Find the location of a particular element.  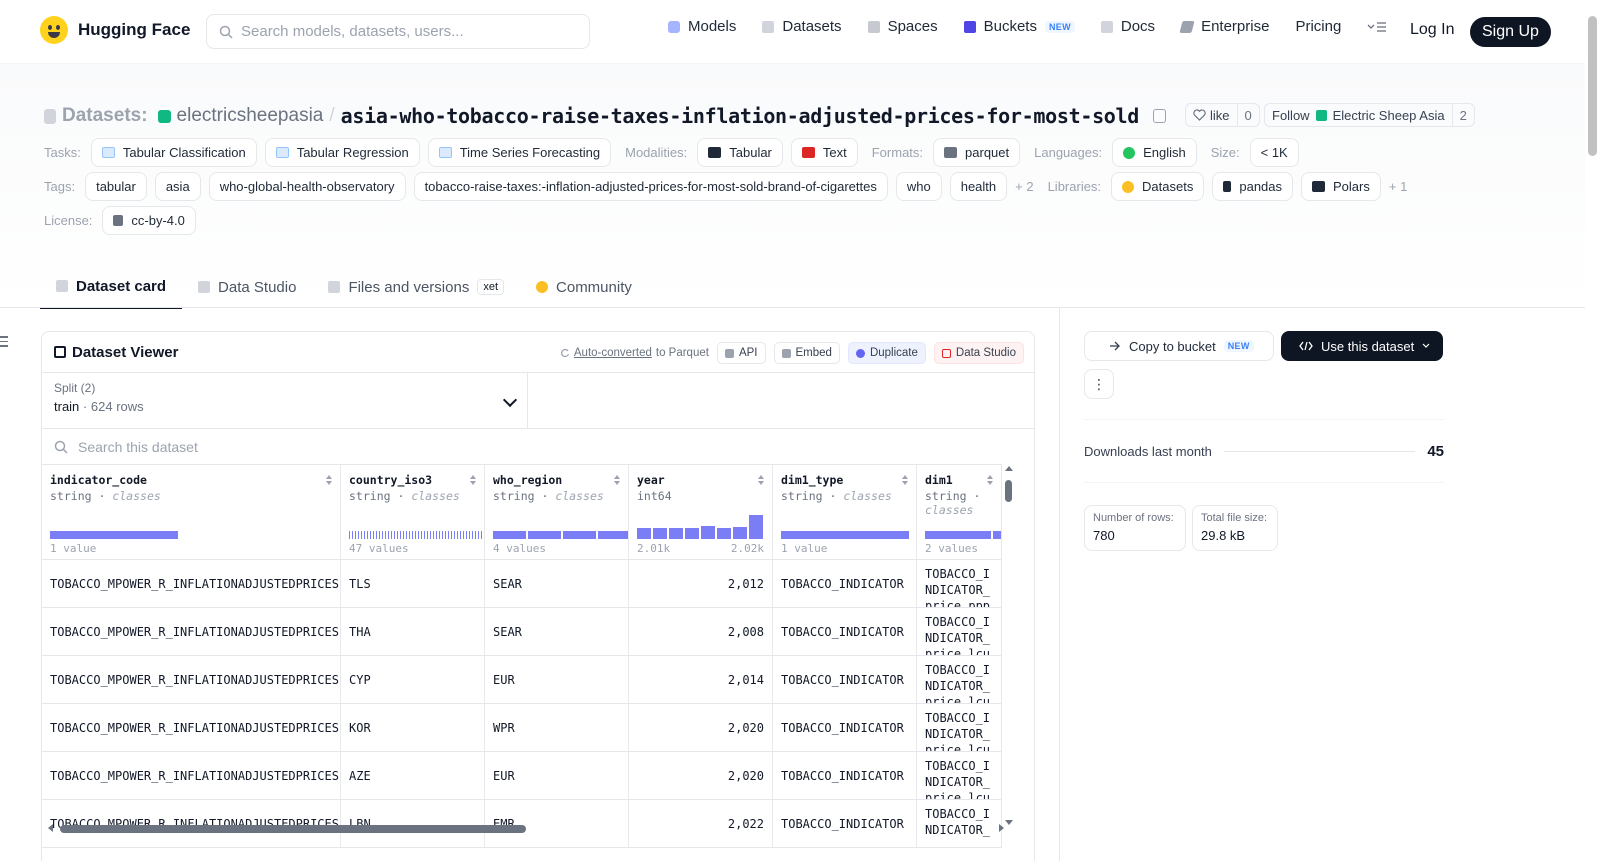

library-chip: pandas is located at coordinates (1253, 186).